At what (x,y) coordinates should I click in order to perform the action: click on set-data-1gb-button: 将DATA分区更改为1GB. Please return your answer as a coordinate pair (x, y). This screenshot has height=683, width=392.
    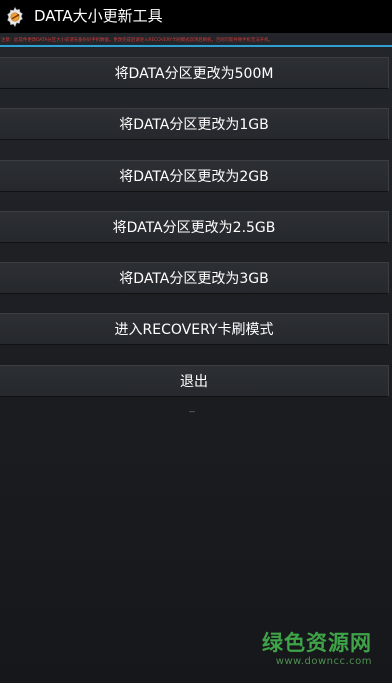
    Looking at the image, I should click on (194, 124).